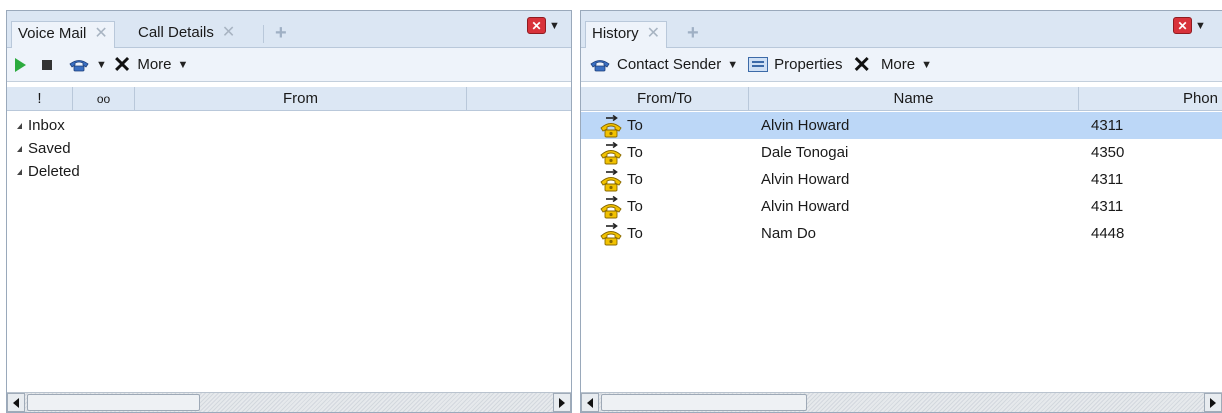 This screenshot has width=1222, height=413. What do you see at coordinates (808, 64) in the screenshot?
I see `properties-label: Properties` at bounding box center [808, 64].